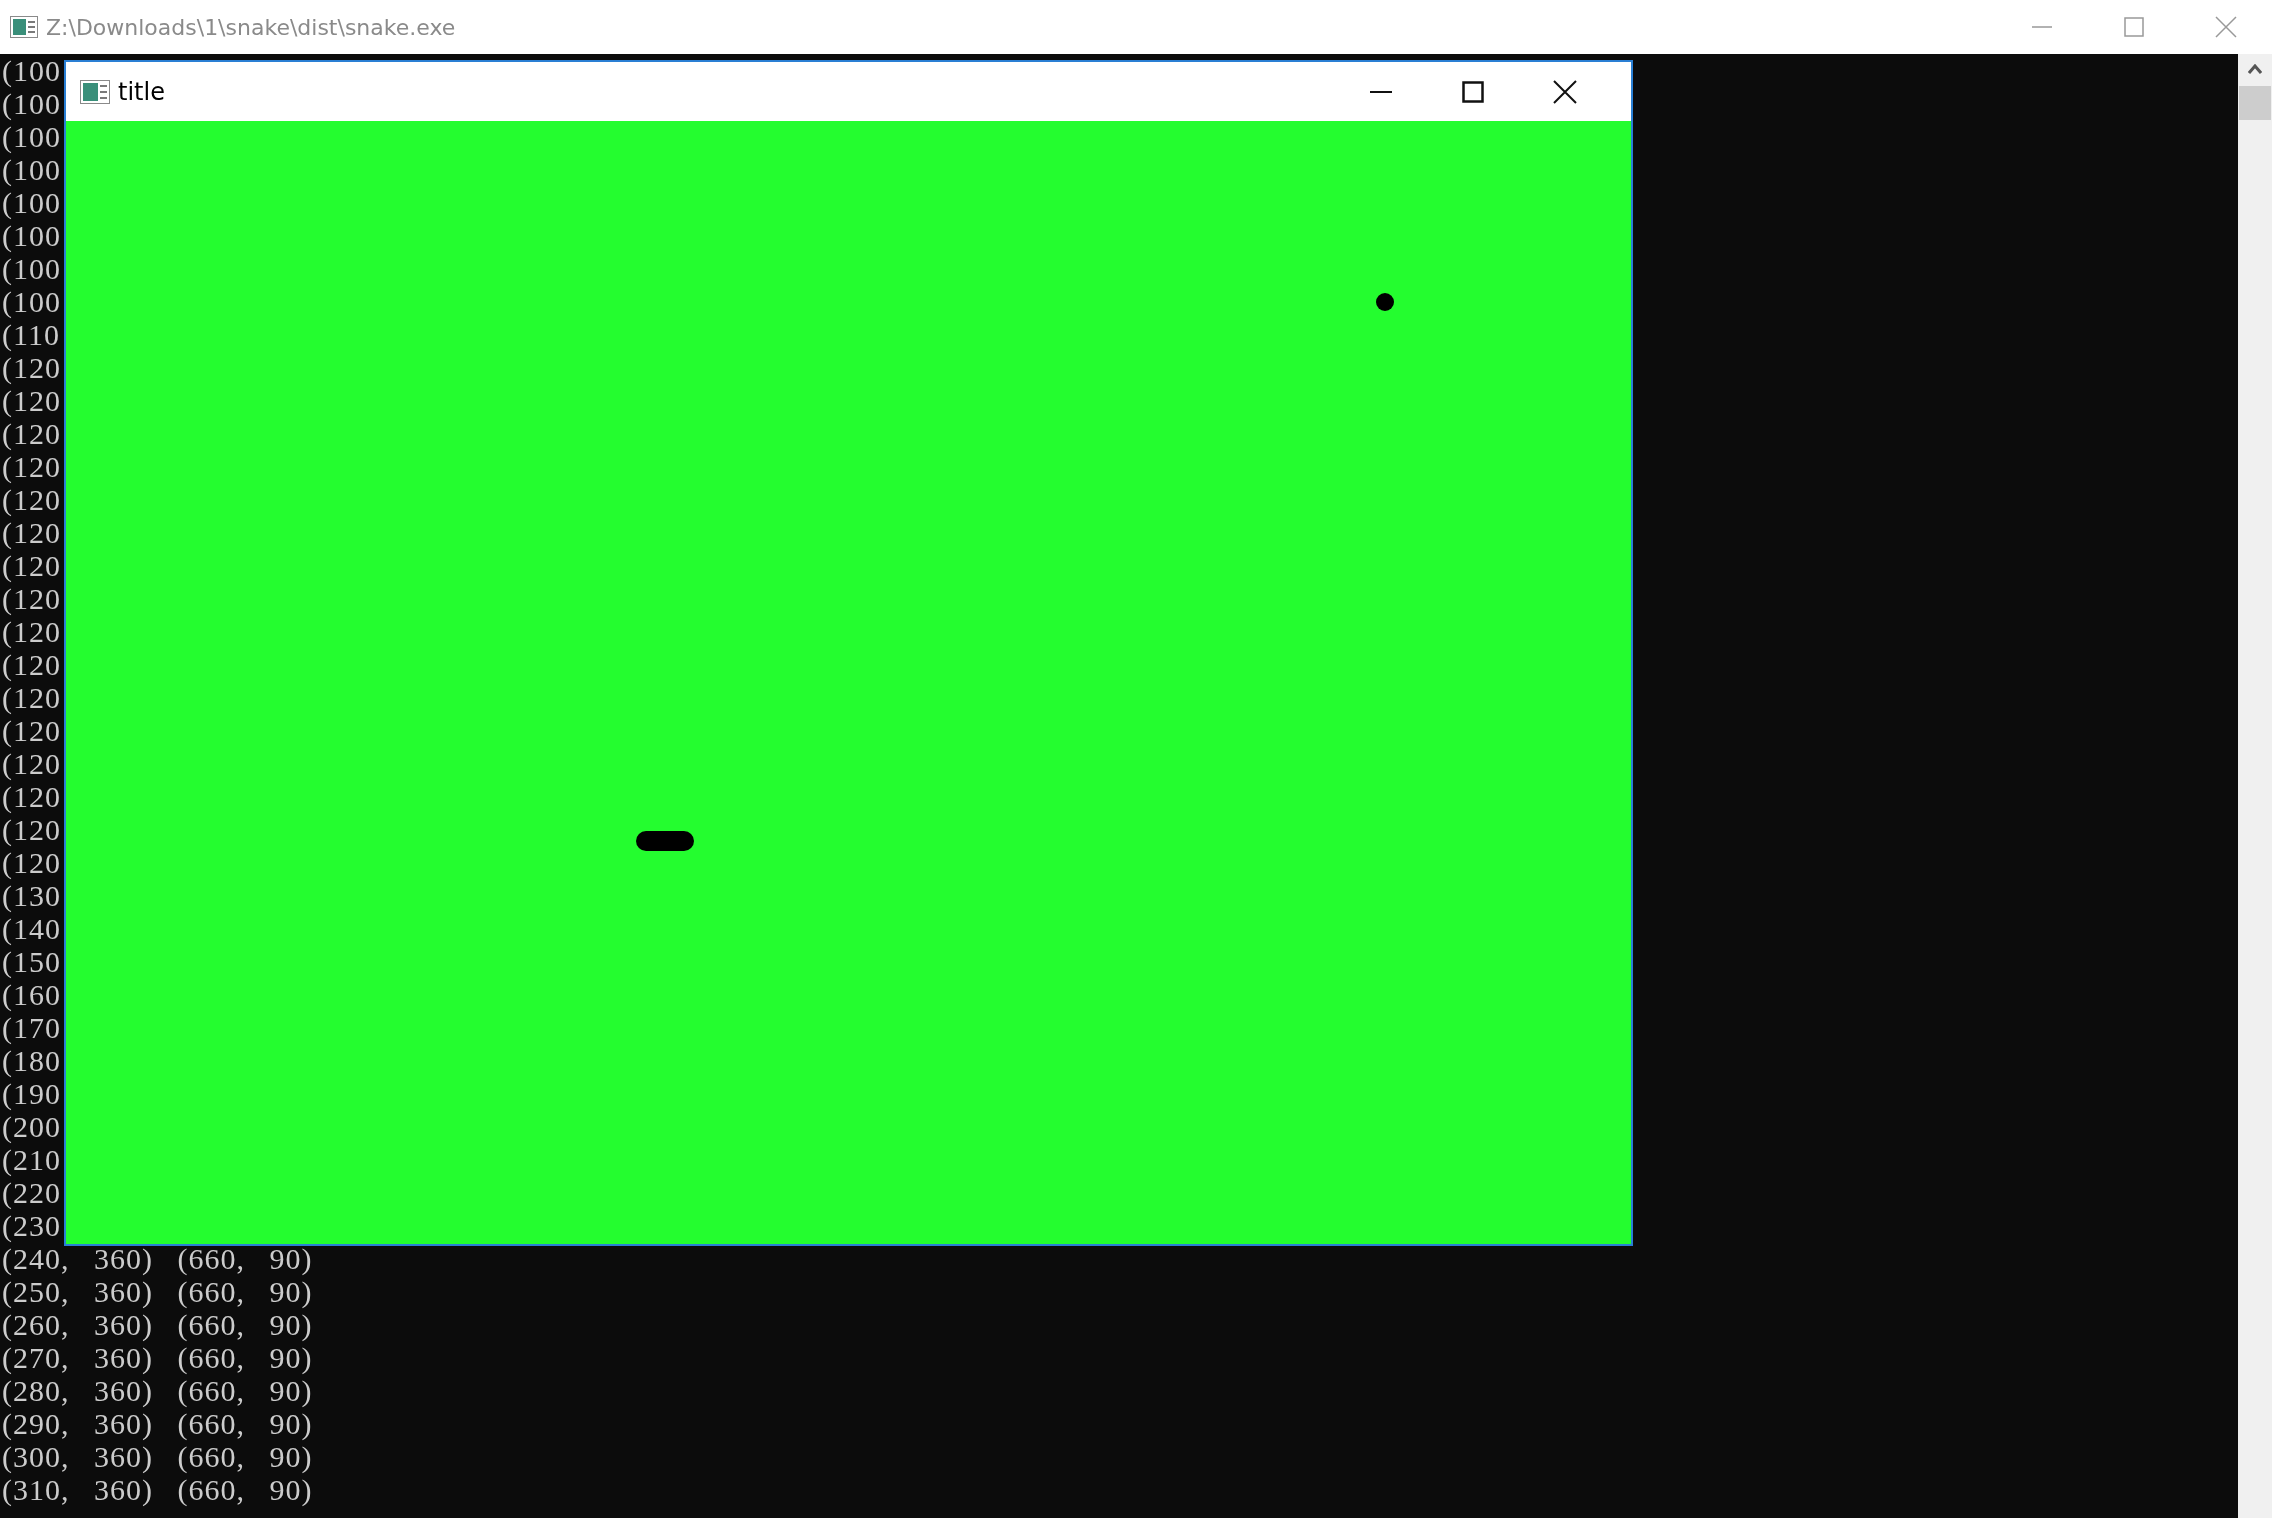 Image resolution: width=2272 pixels, height=1518 pixels. Describe the element at coordinates (31, 961) in the screenshot. I see `console-line: (150` at that location.